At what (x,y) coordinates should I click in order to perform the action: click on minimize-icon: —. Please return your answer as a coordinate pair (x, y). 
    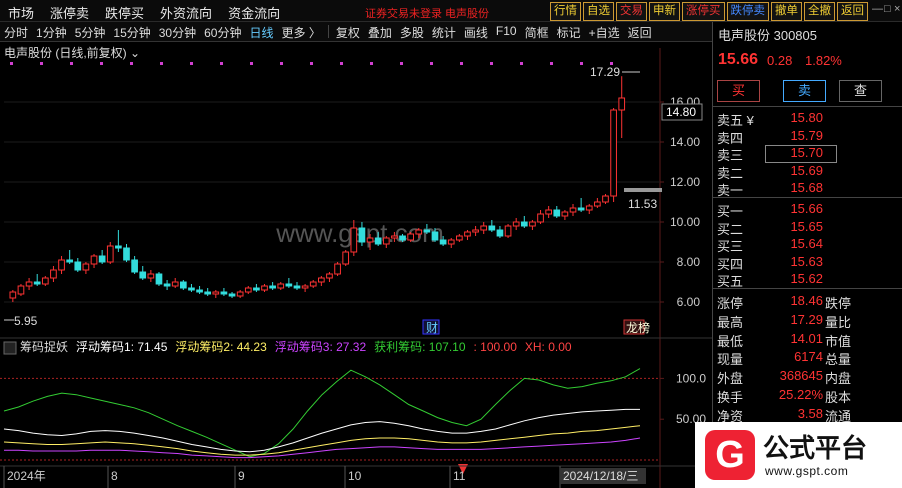
    Looking at the image, I should click on (877, 9).